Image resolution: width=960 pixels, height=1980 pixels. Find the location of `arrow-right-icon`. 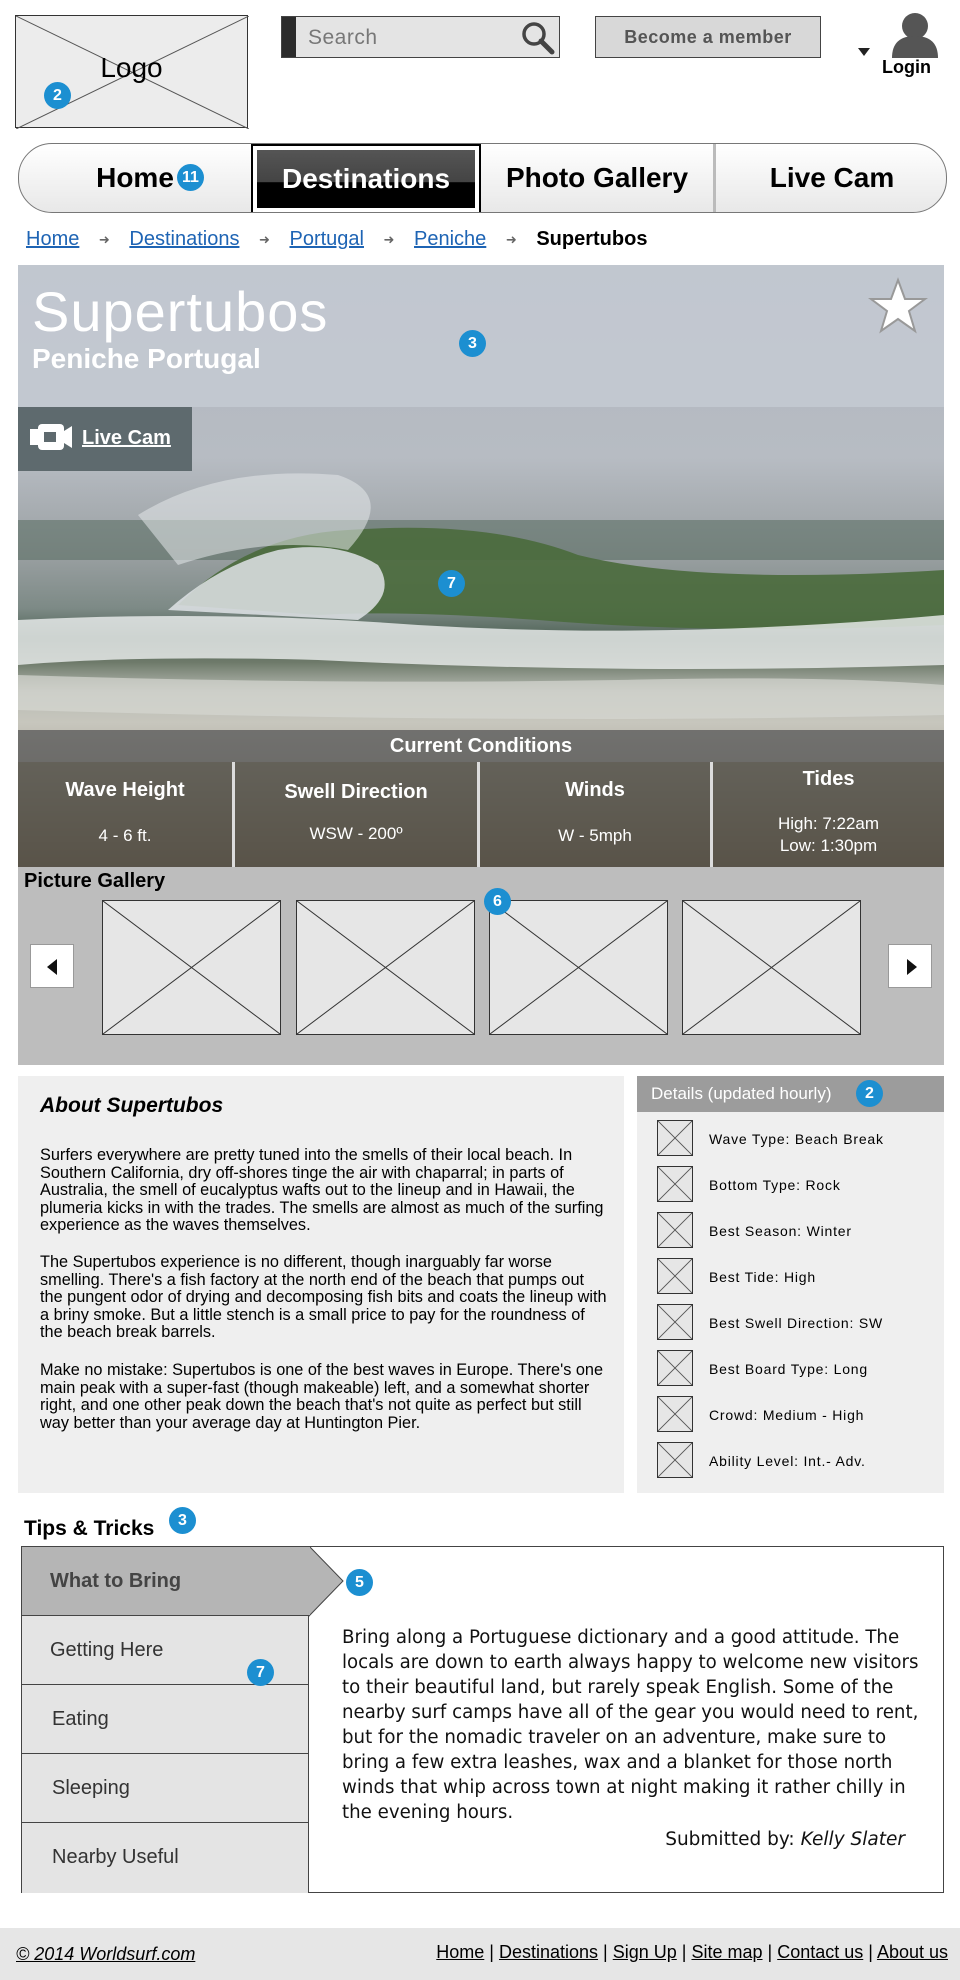

arrow-right-icon is located at coordinates (912, 967).